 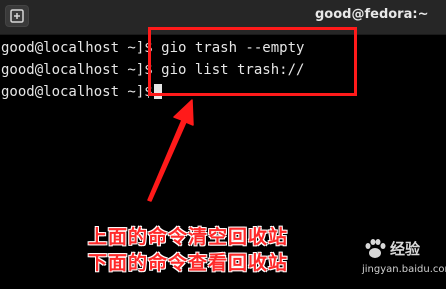 I want to click on watermark-text: 经验, so click(x=405, y=249).